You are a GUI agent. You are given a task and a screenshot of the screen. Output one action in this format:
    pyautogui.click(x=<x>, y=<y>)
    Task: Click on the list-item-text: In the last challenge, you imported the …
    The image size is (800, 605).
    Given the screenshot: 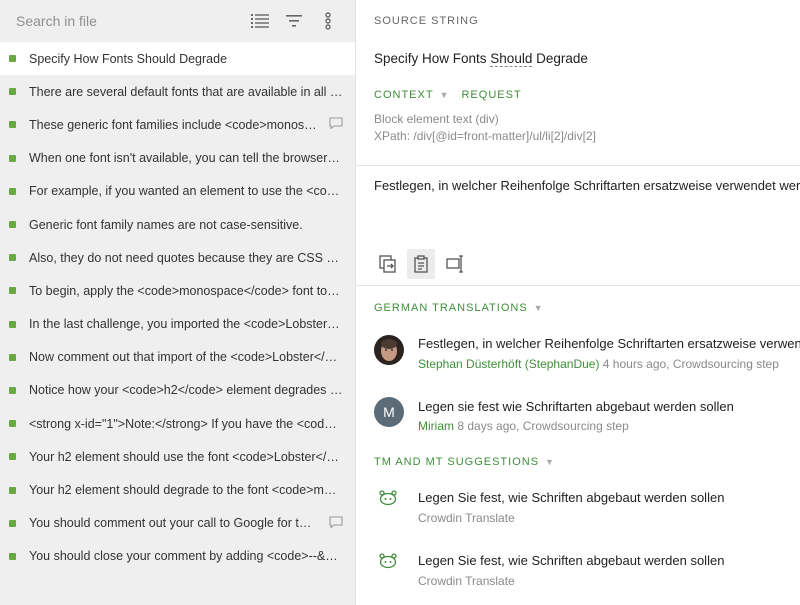 What is the action you would take?
    pyautogui.click(x=186, y=324)
    